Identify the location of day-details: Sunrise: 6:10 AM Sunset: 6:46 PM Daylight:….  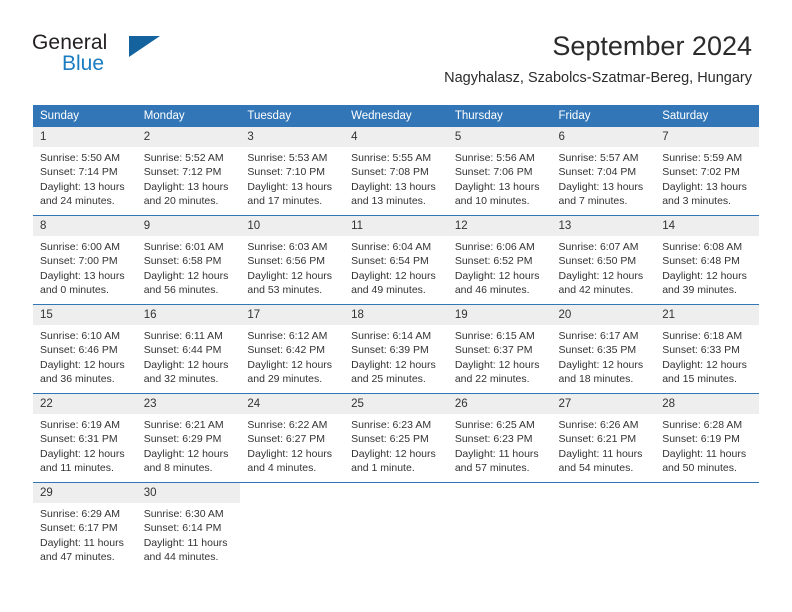
(85, 355).